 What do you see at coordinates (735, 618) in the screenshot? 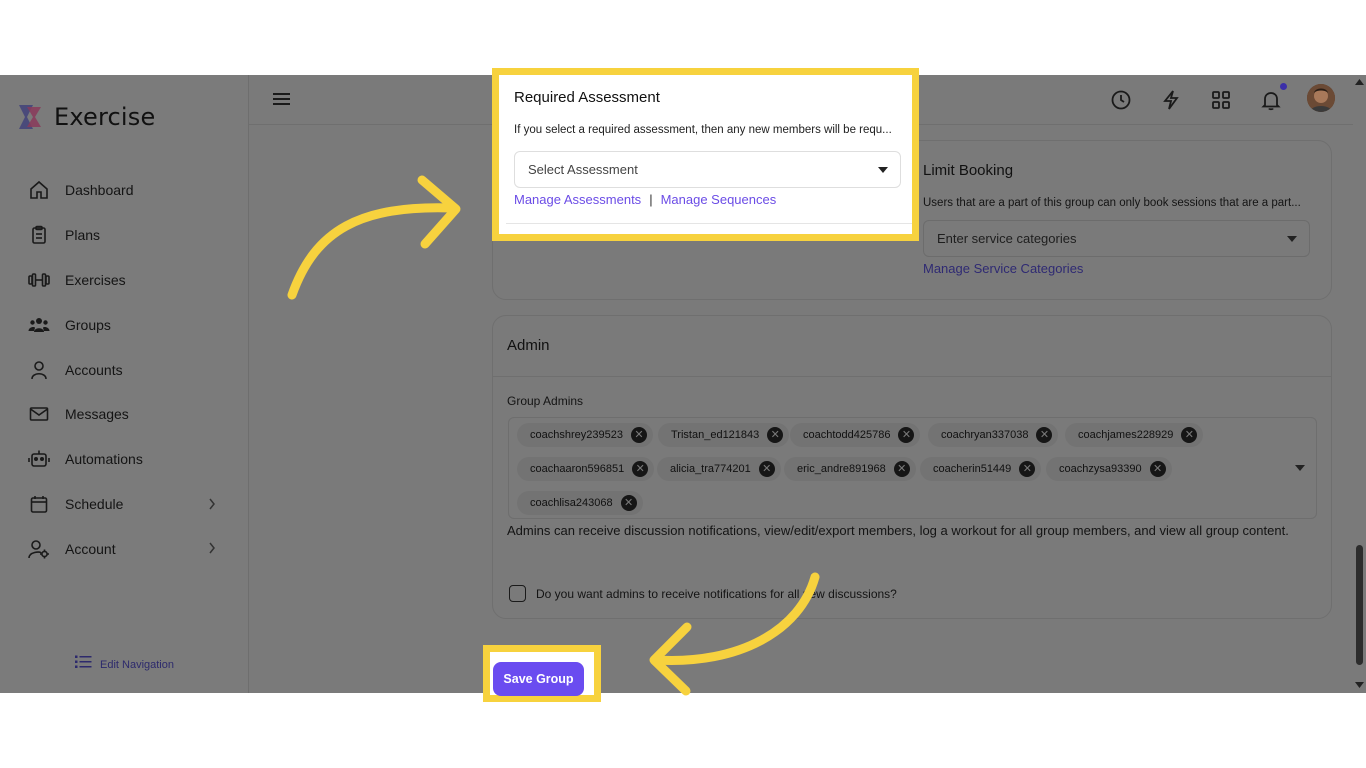
I see `arrow-to-save` at bounding box center [735, 618].